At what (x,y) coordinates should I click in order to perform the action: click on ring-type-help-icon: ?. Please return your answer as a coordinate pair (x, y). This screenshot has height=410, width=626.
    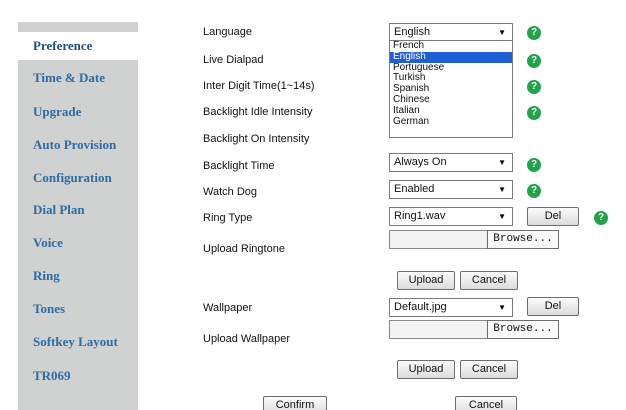
    Looking at the image, I should click on (601, 218).